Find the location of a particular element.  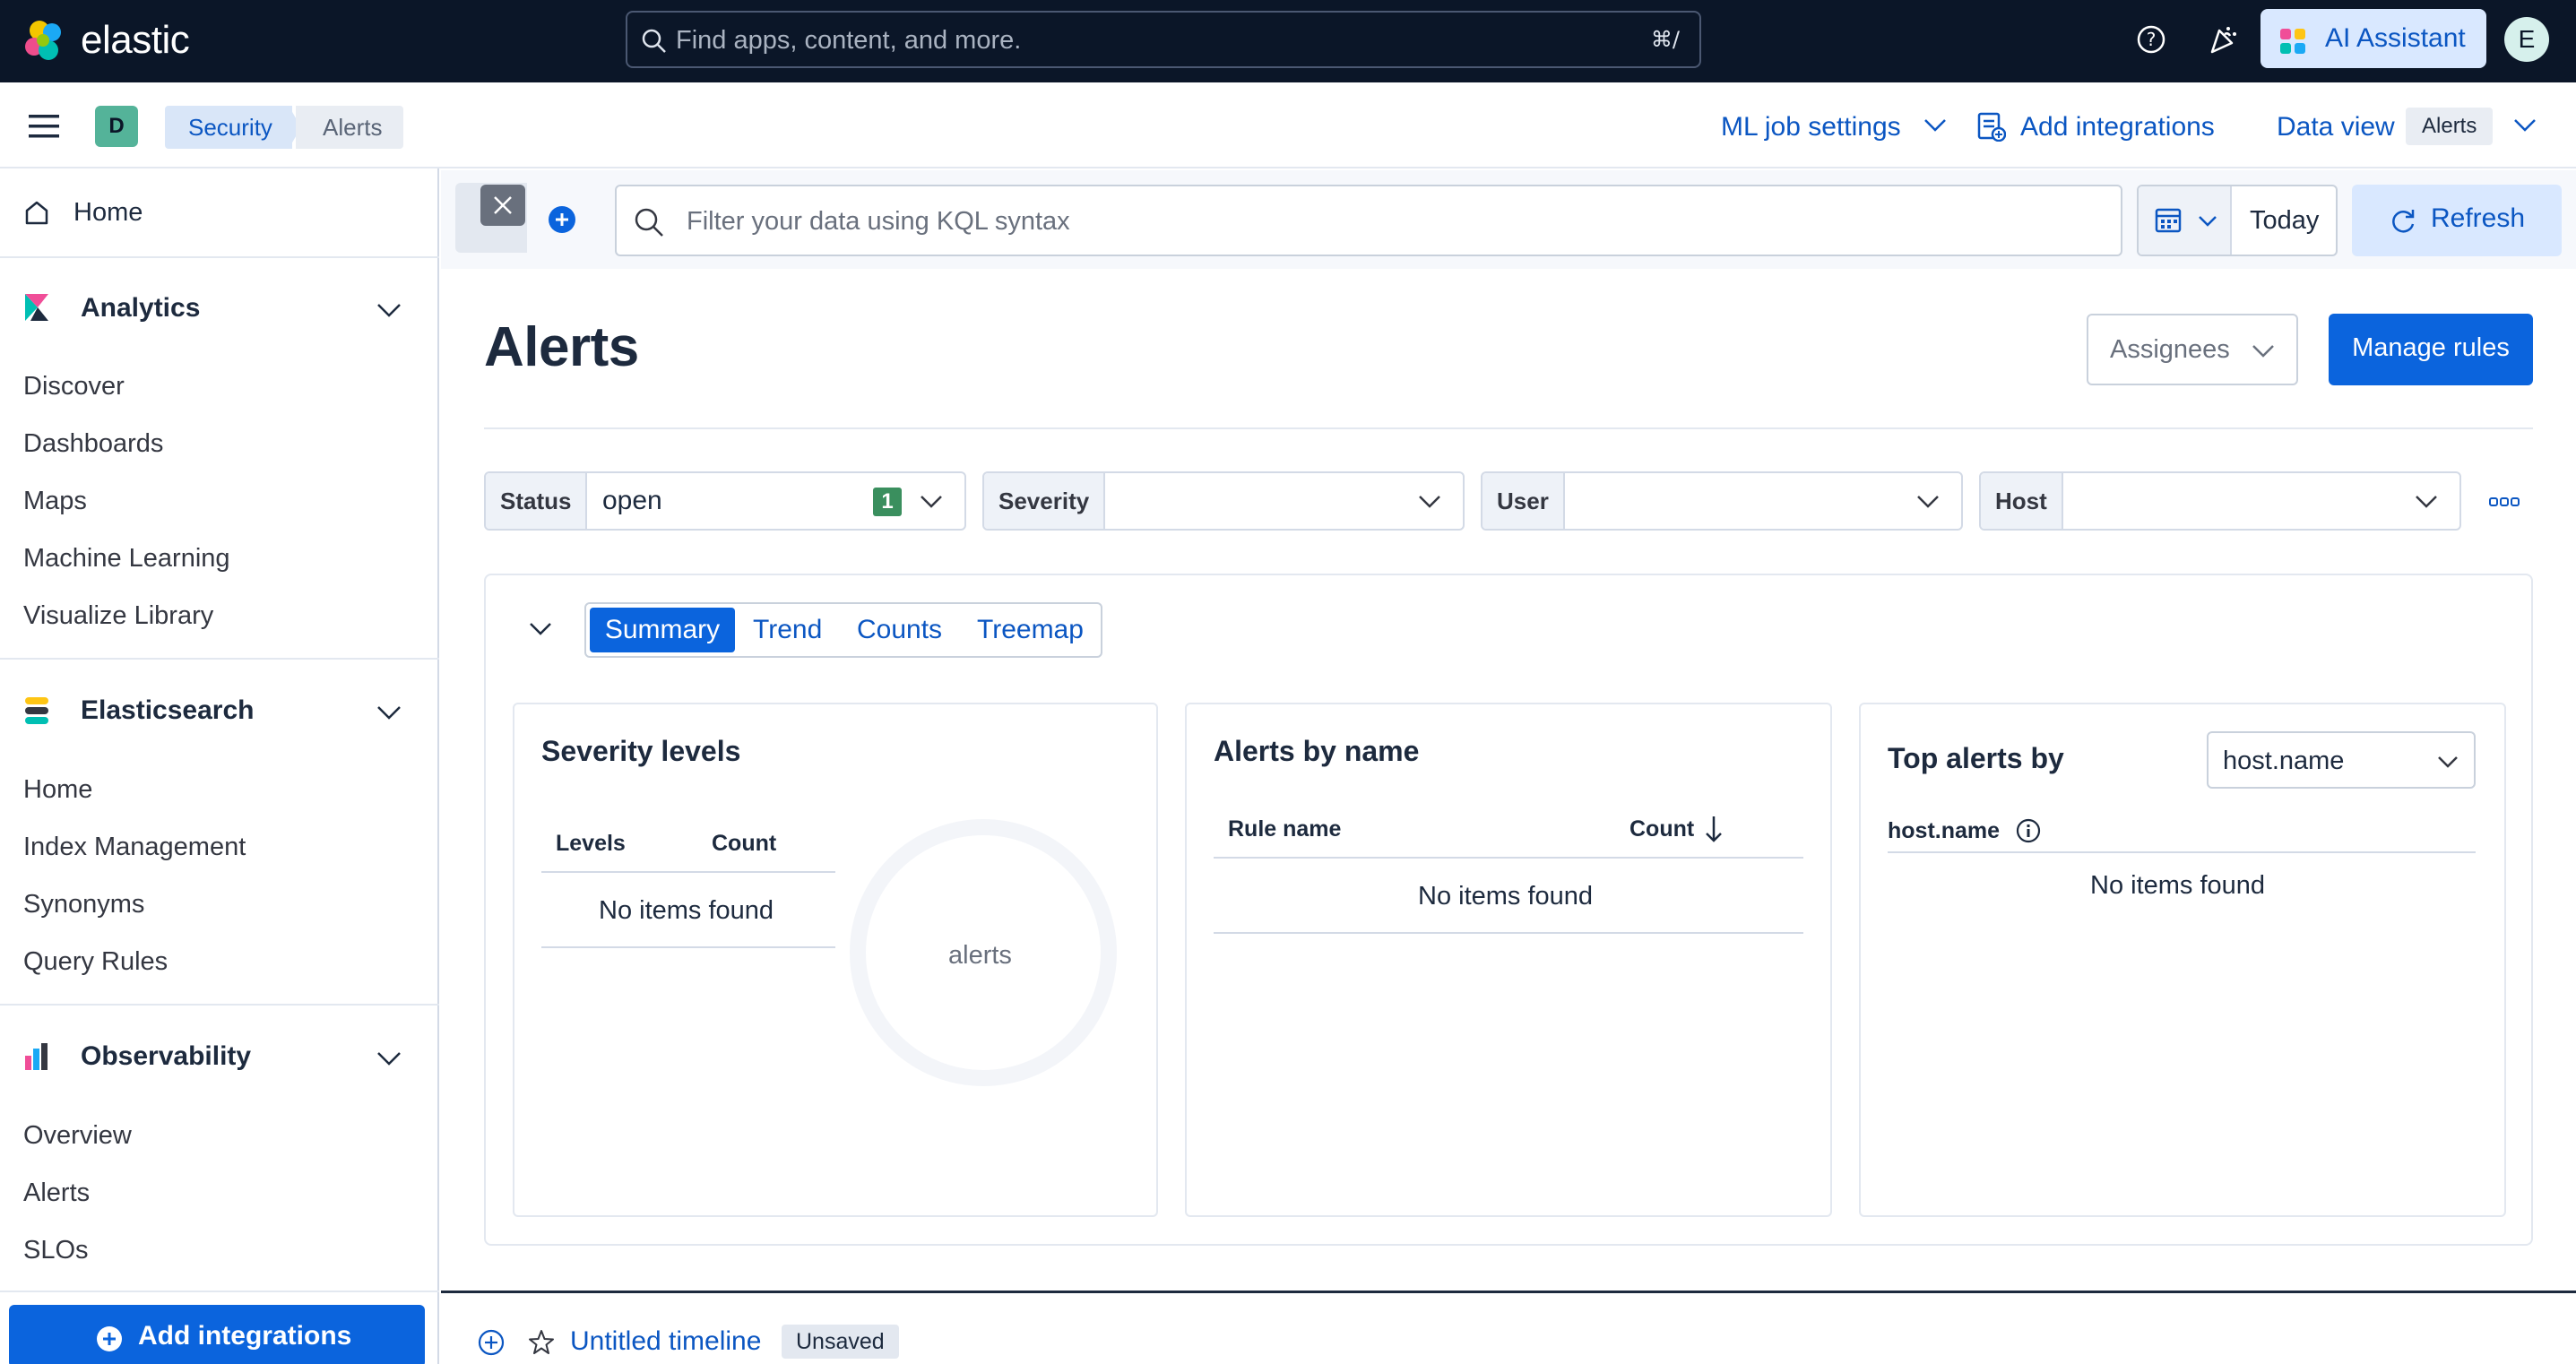

menu-toggle-icon is located at coordinates (45, 126).